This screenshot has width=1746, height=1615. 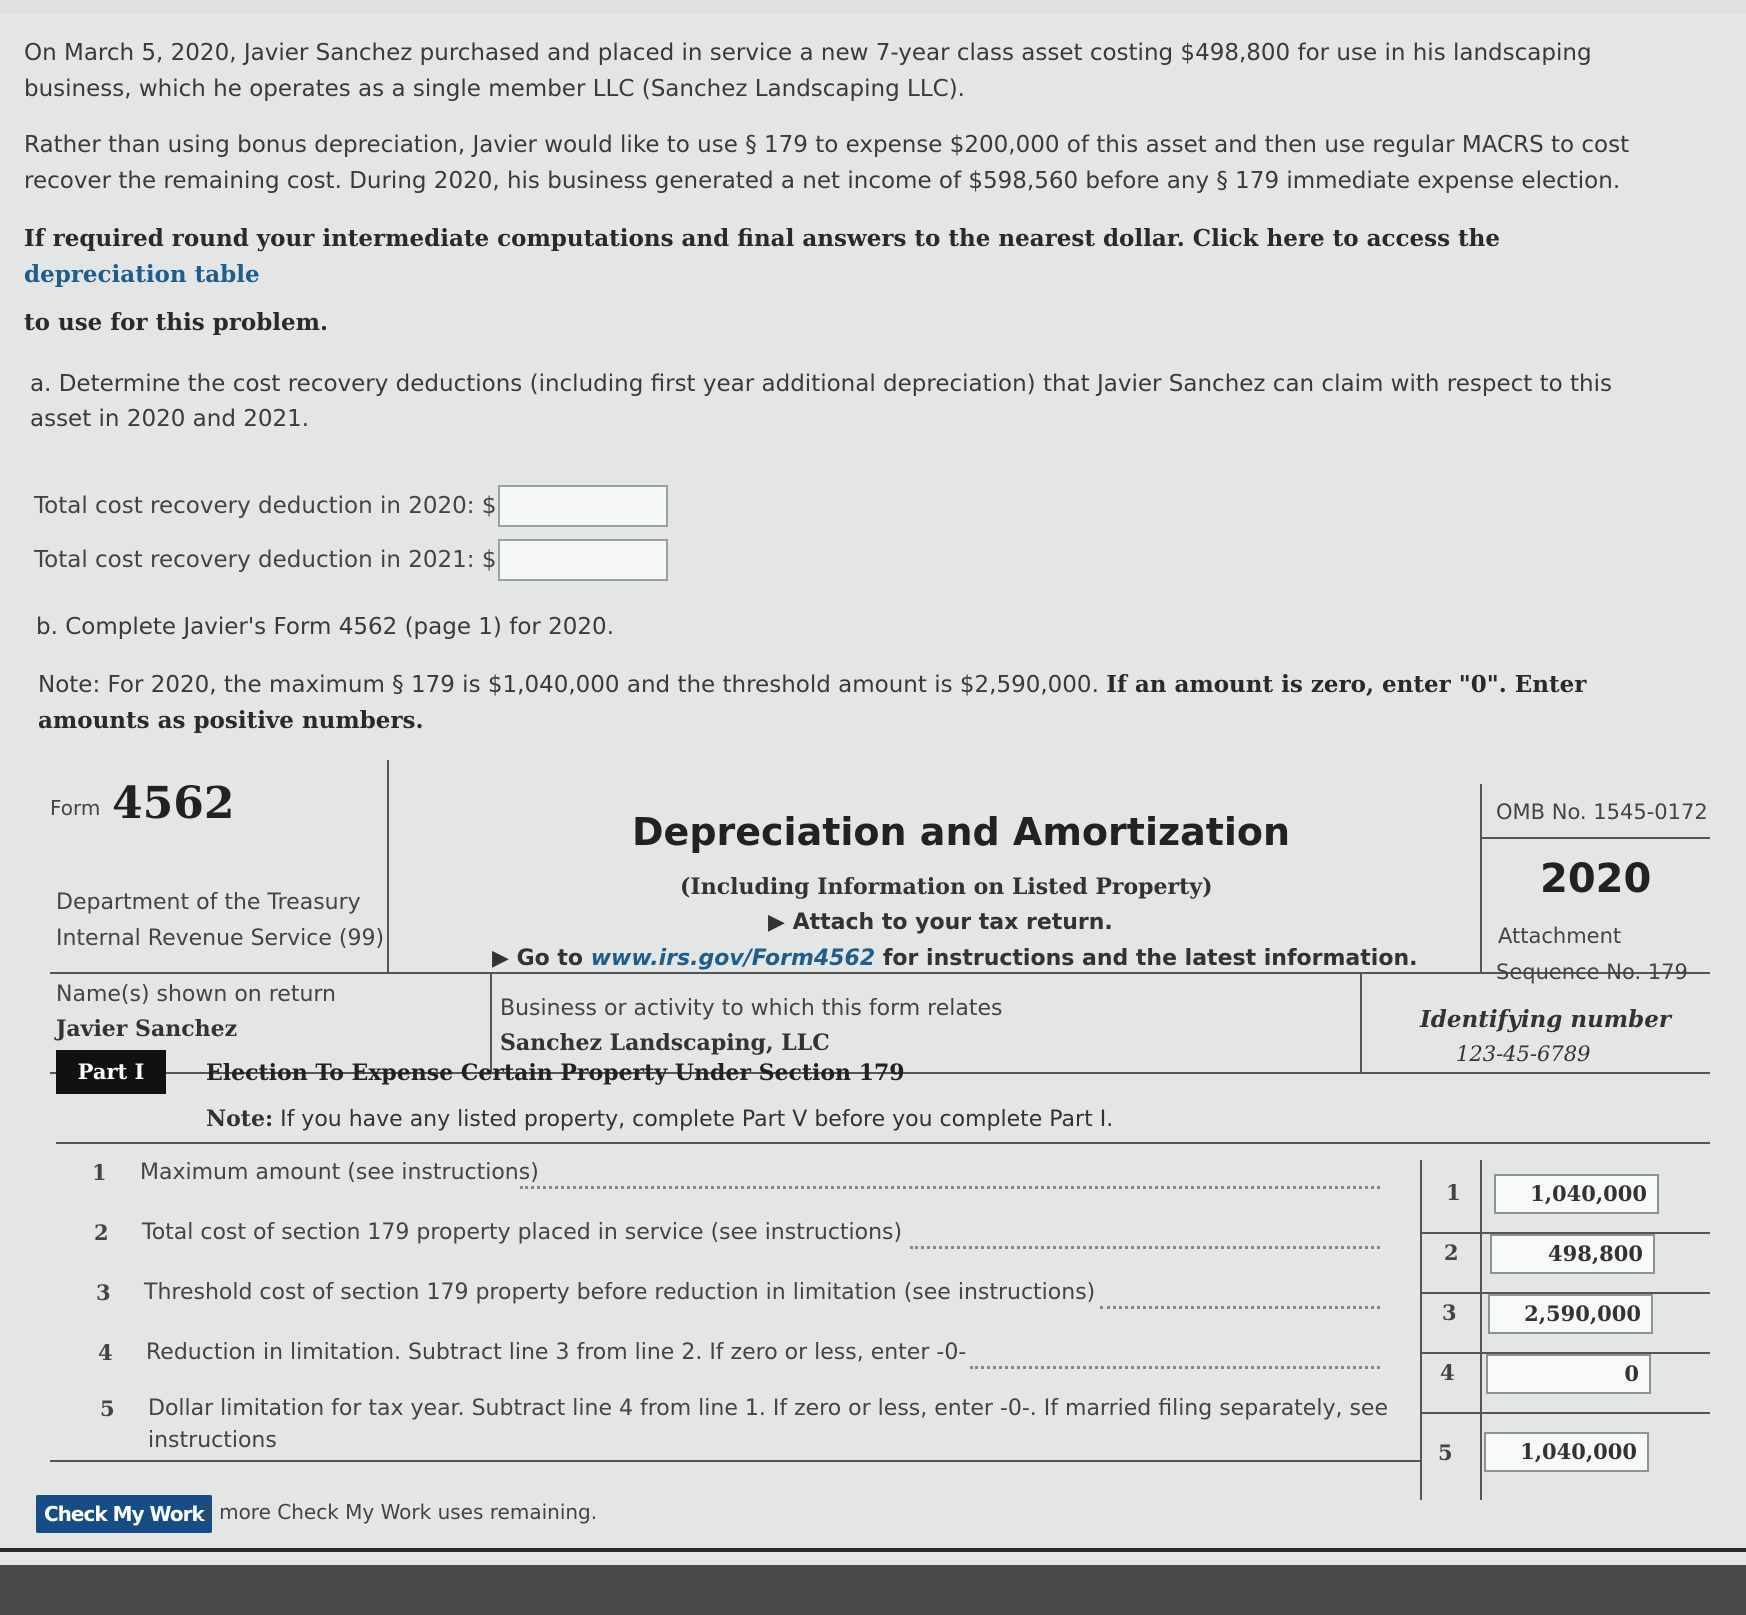 I want to click on line-5-number: 5, so click(x=107, y=1408).